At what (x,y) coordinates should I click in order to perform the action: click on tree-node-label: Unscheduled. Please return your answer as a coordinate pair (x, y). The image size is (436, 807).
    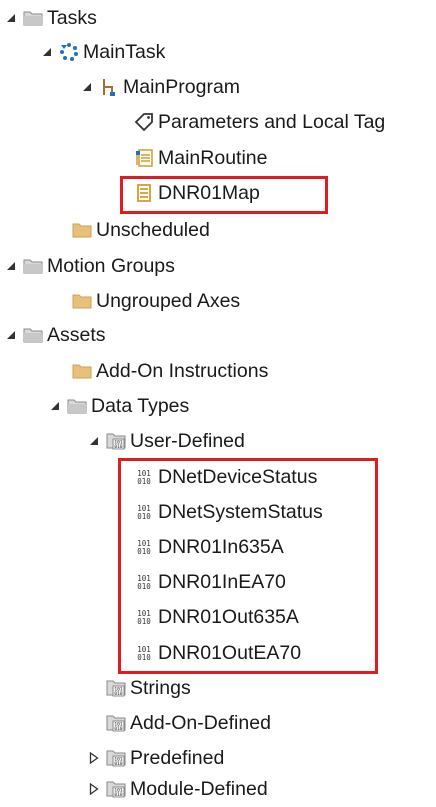
    Looking at the image, I should click on (153, 230).